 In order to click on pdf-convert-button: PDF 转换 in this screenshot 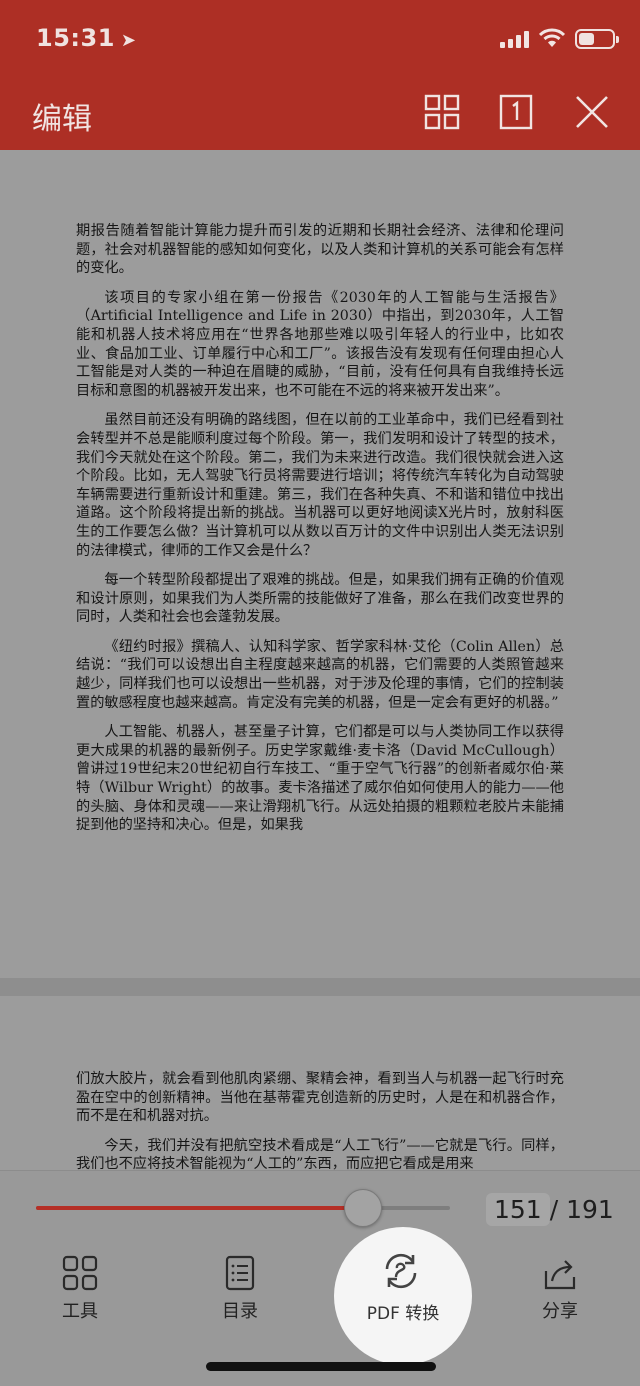, I will do `click(403, 1296)`.